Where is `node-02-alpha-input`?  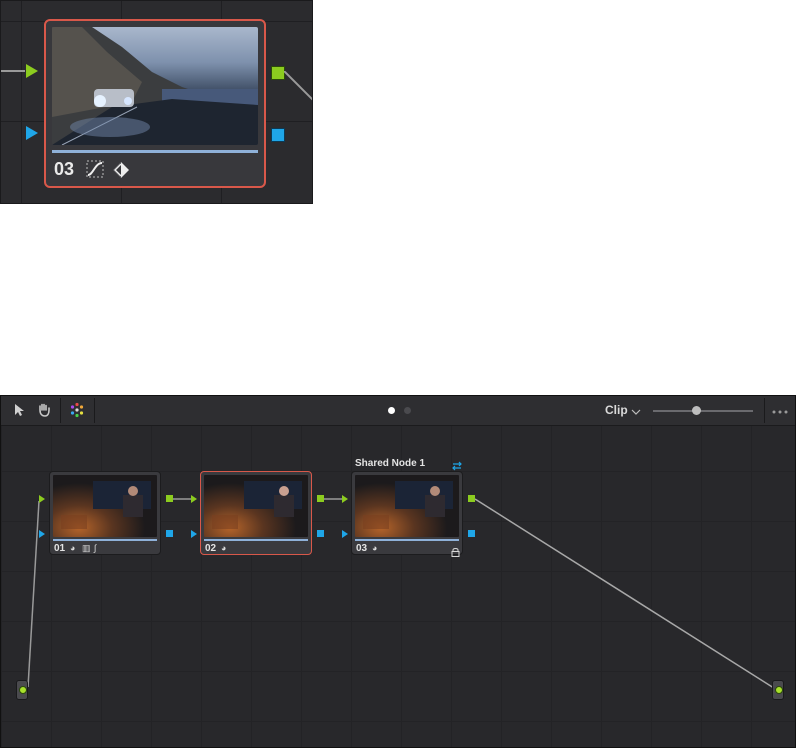 node-02-alpha-input is located at coordinates (194, 534).